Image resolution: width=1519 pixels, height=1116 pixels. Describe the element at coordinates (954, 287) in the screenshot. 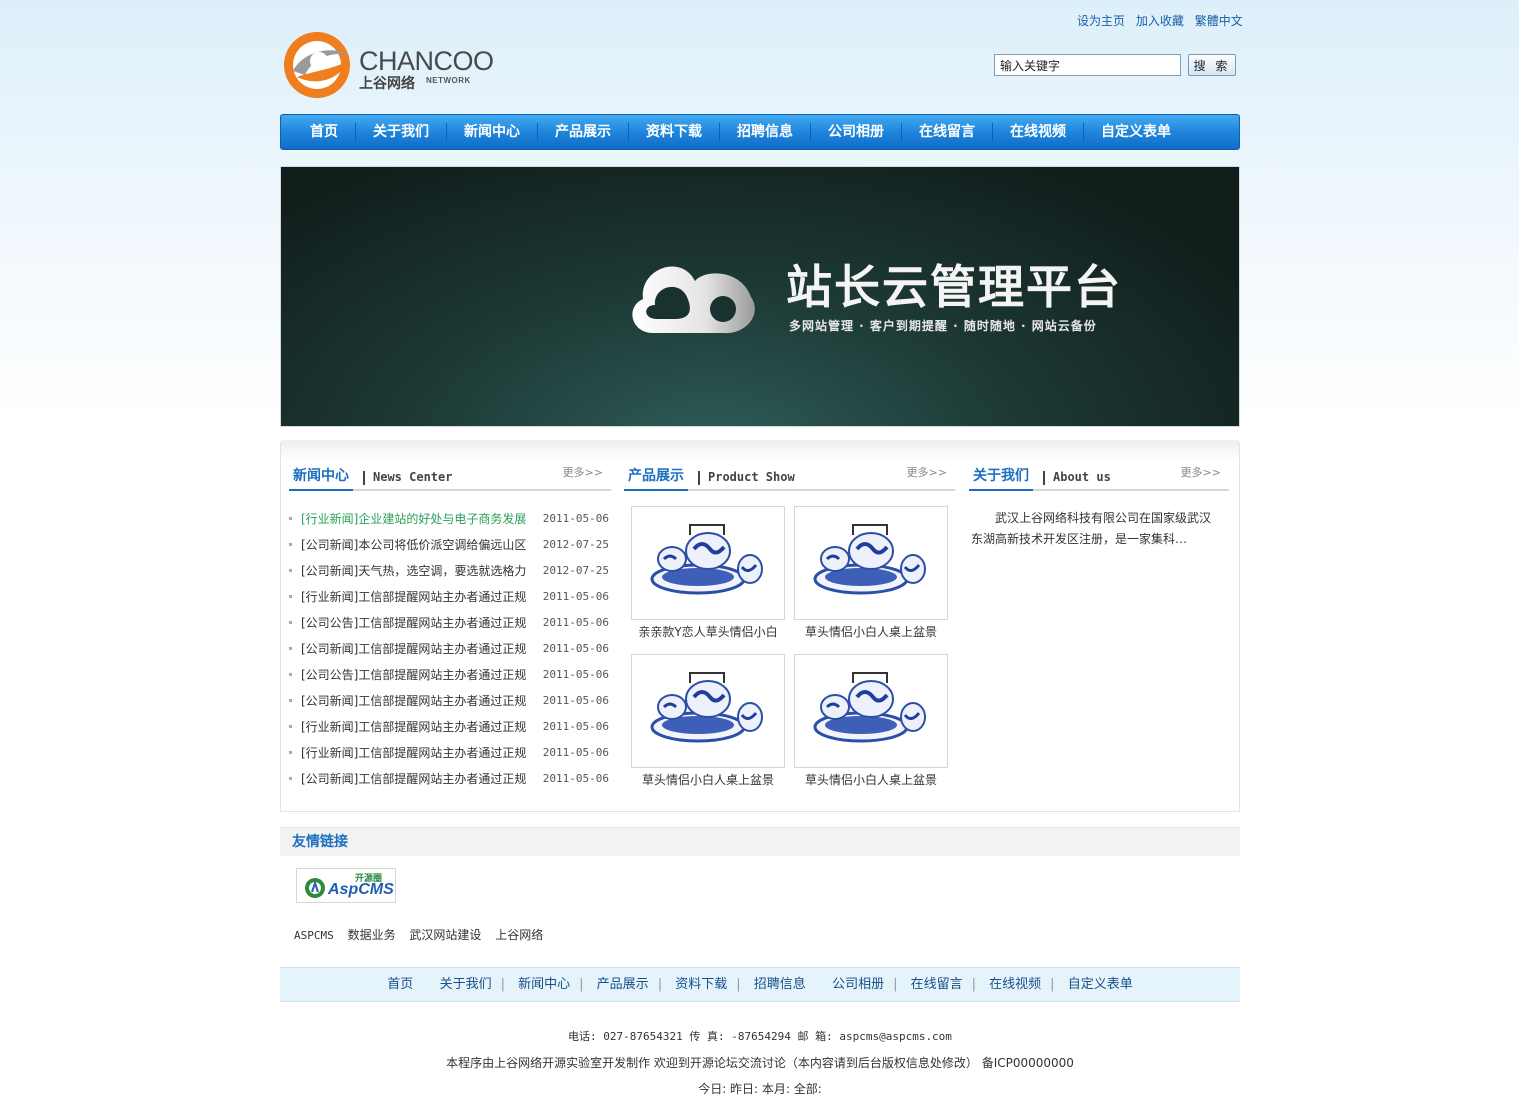

I see `banner-title: 站长云管理平台` at that location.